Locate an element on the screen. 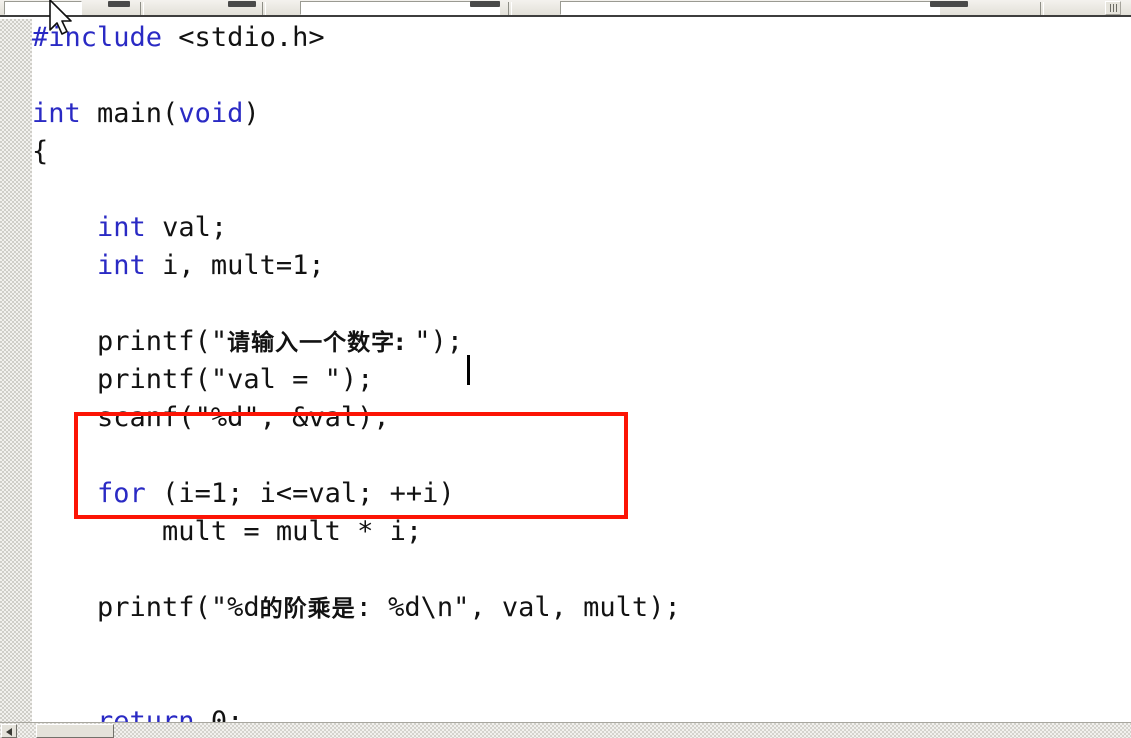 This screenshot has width=1131, height=738. code-line: for (i=1; i<=val; ++i) is located at coordinates (356, 494).